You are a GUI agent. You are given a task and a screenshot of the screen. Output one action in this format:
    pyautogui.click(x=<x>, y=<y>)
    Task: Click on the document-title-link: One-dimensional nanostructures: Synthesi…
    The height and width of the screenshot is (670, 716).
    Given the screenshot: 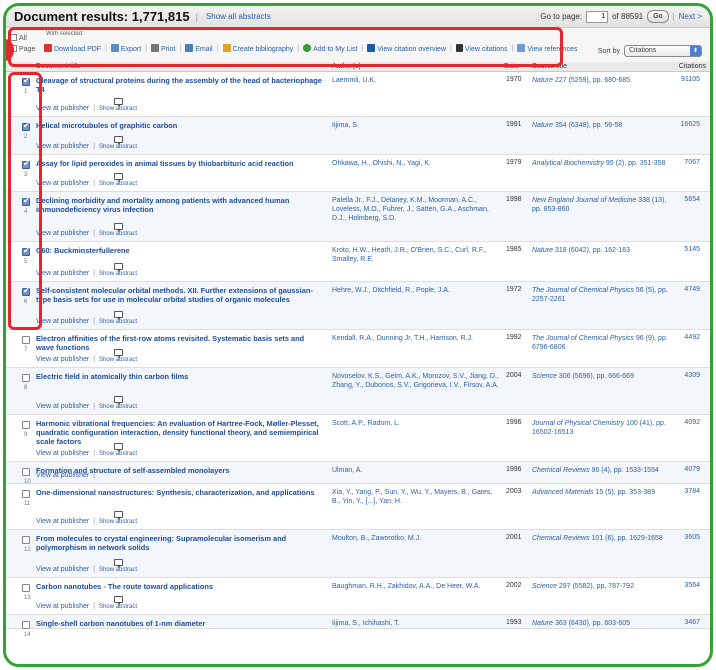 What is the action you would take?
    pyautogui.click(x=180, y=492)
    